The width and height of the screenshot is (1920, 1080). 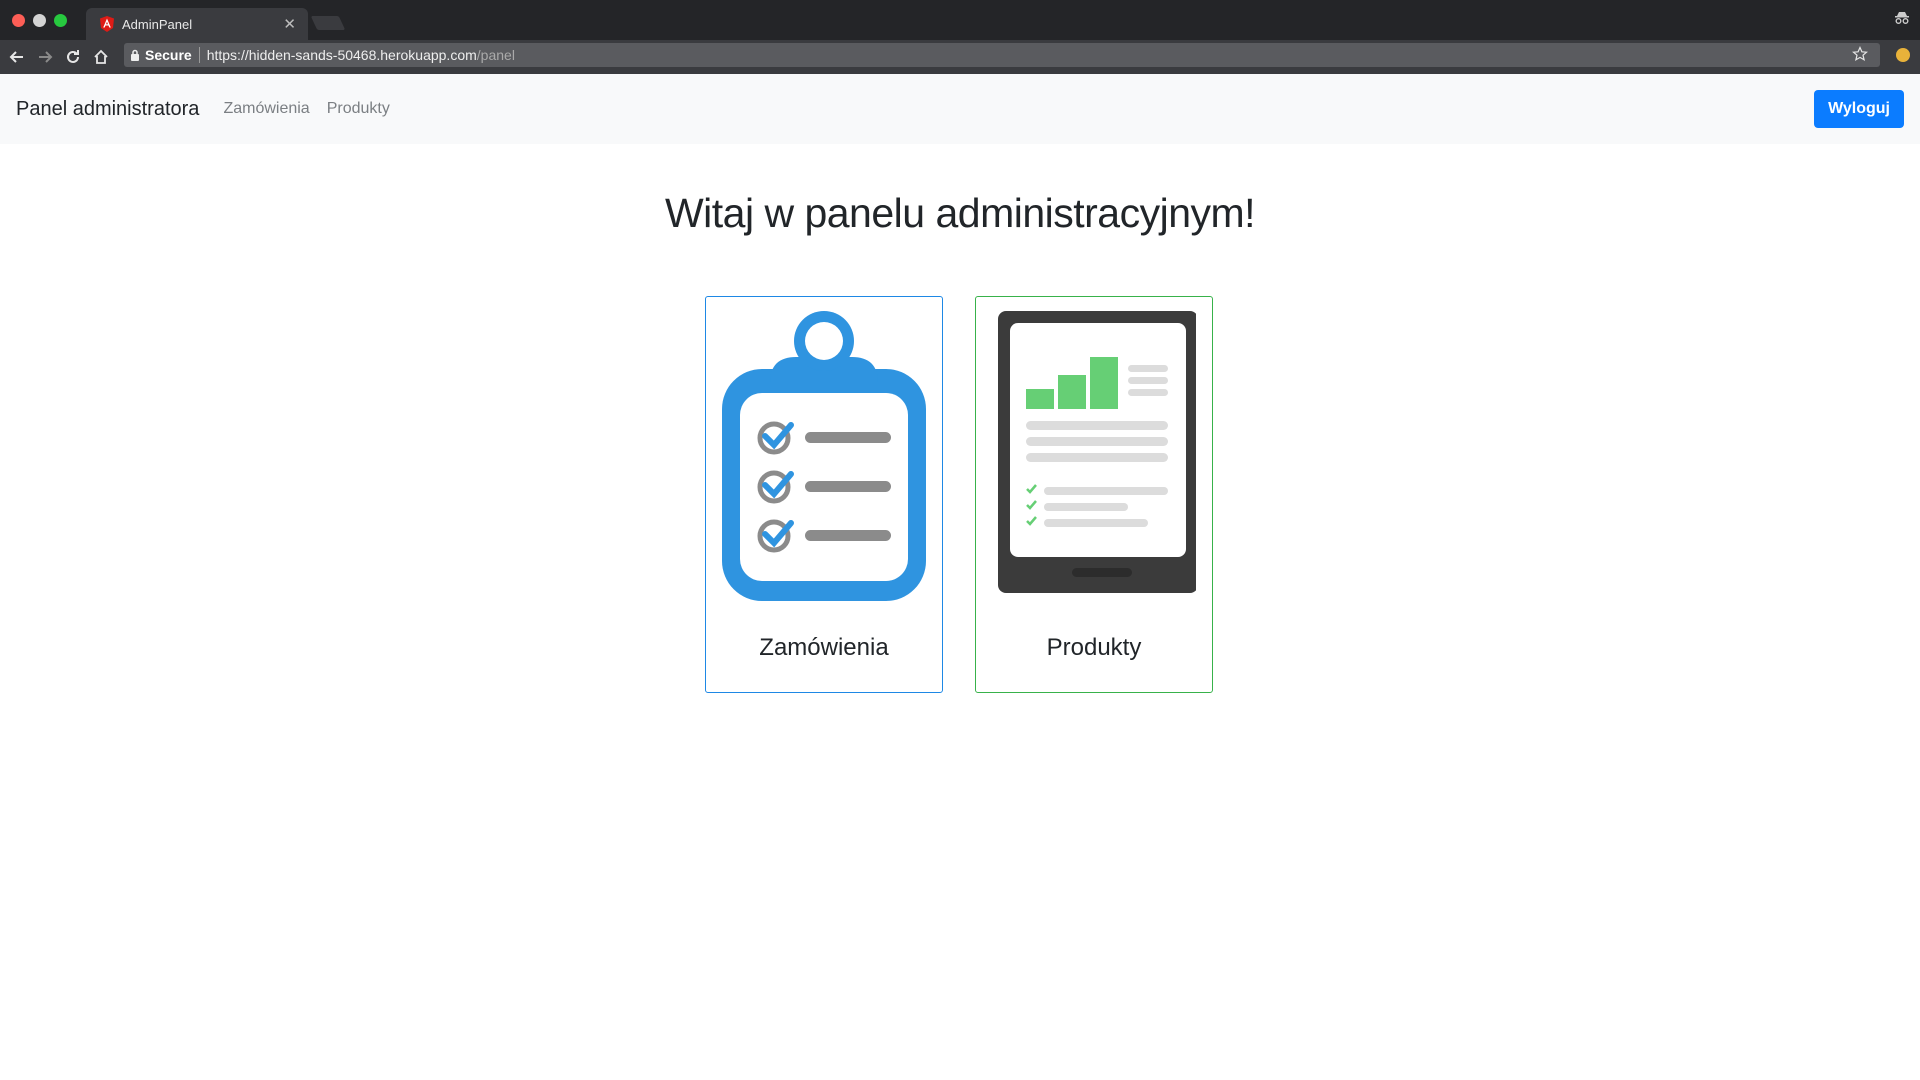 I want to click on browser-tab: AdminPanel ✕, so click(x=197, y=24).